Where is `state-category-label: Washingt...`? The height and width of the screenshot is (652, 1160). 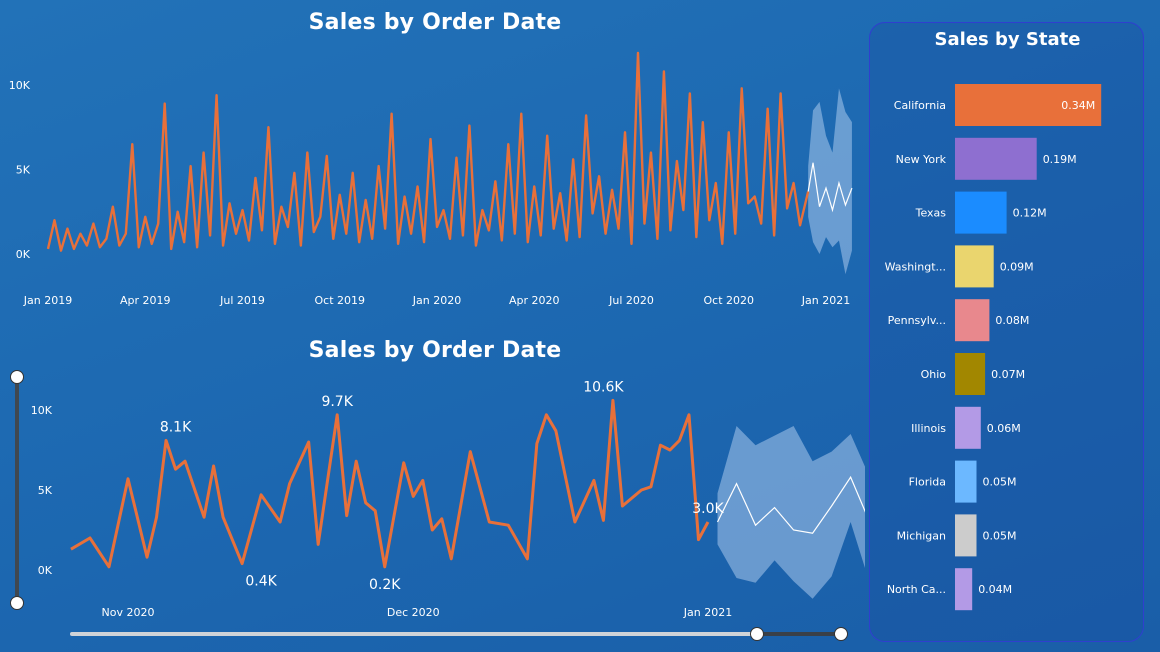
state-category-label: Washingt... is located at coordinates (915, 266).